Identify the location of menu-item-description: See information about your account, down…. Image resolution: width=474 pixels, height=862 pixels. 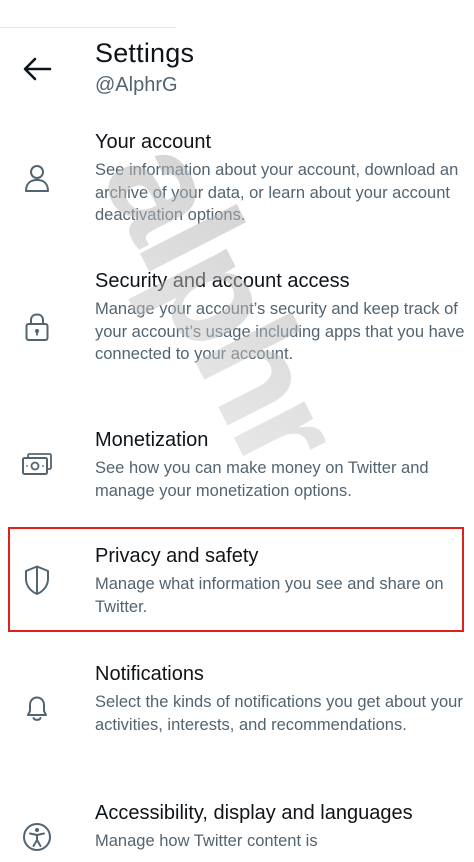
(277, 192).